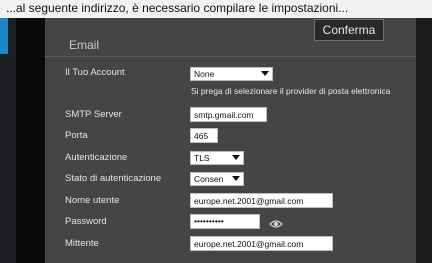  Describe the element at coordinates (204, 74) in the screenshot. I see `account-select-value: None` at that location.